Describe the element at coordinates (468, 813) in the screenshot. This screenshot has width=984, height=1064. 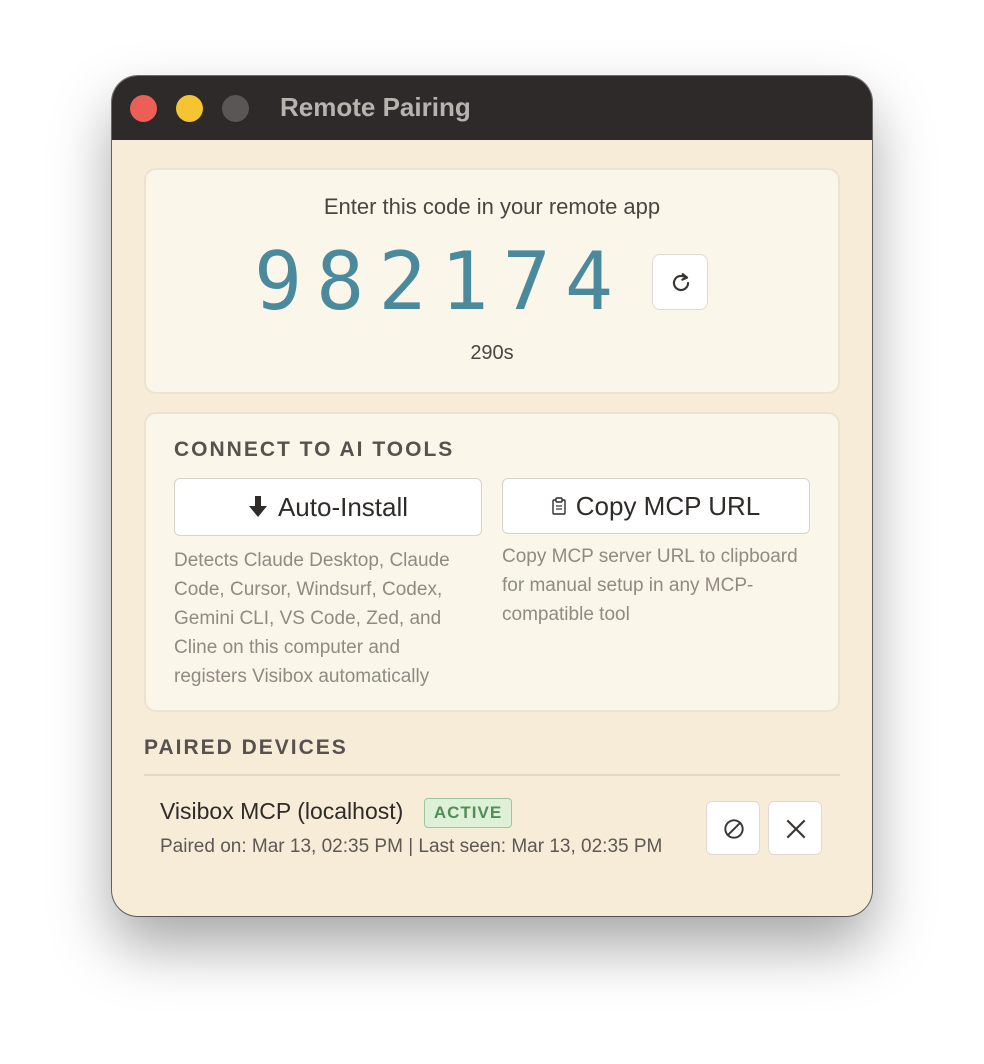
I see `status-badge: ACTIVE` at that location.